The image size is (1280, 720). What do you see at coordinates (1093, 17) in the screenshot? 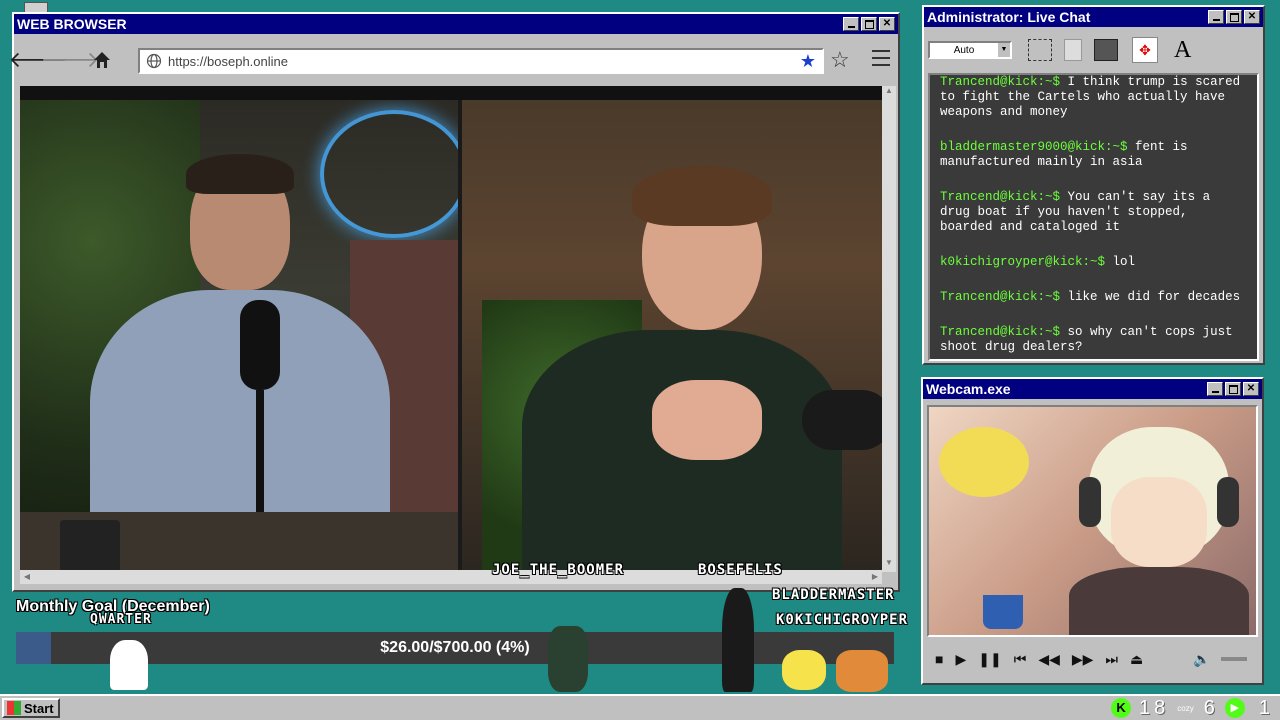
I see `chat-titlebar: Administrator: Live Chat ✕` at bounding box center [1093, 17].